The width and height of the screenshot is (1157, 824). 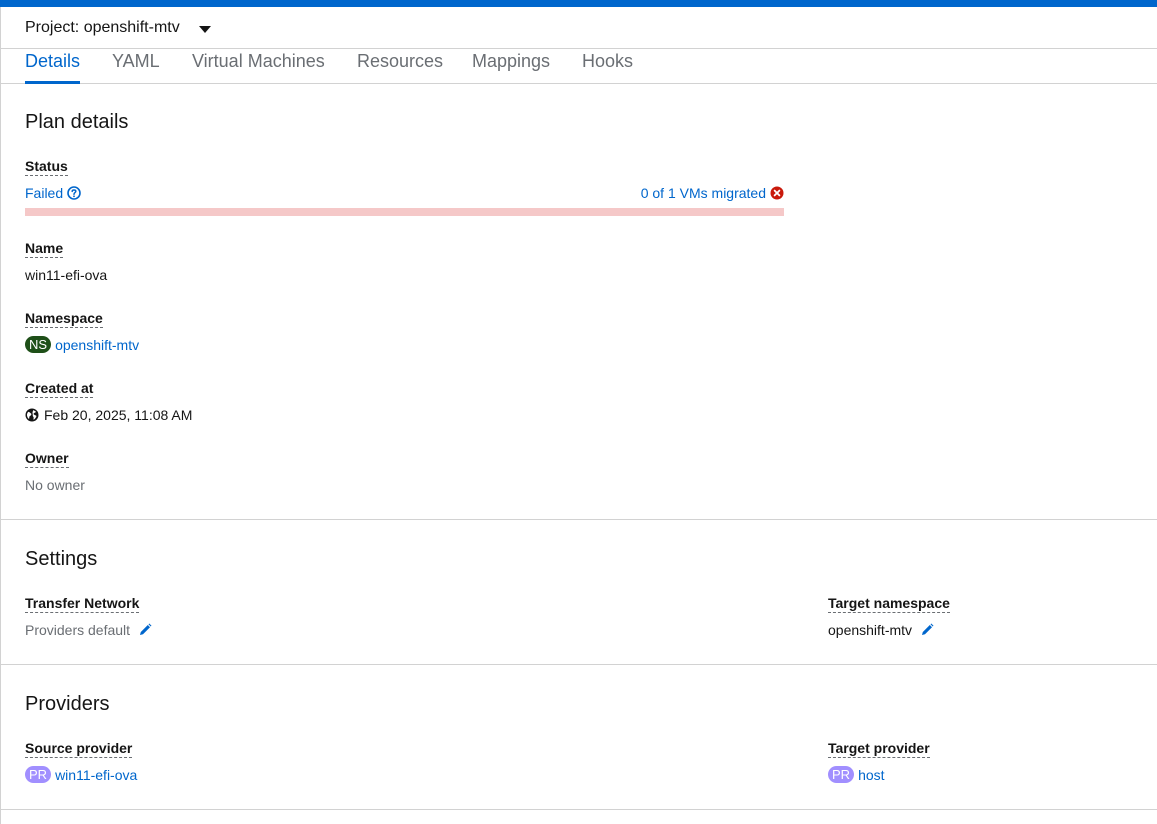 I want to click on status-label: Status, so click(x=46, y=167).